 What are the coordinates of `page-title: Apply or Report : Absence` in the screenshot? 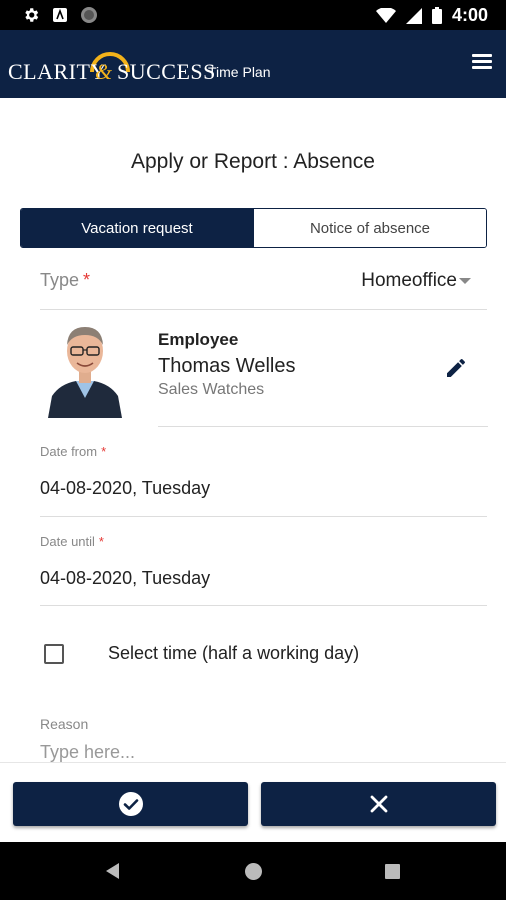 It's located at (253, 161).